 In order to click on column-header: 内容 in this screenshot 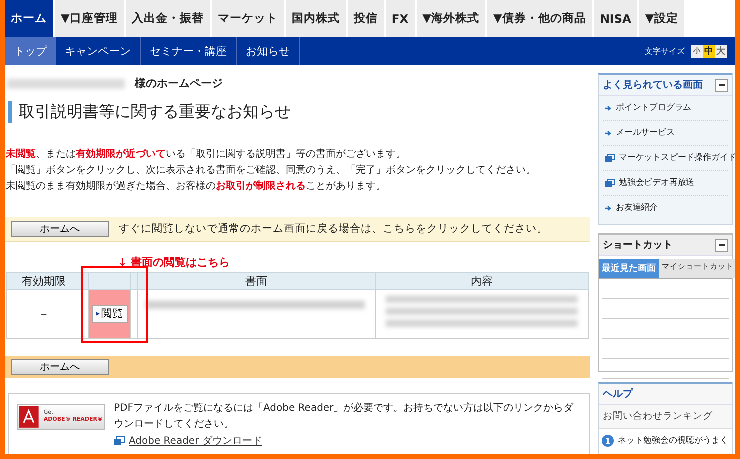, I will do `click(482, 281)`.